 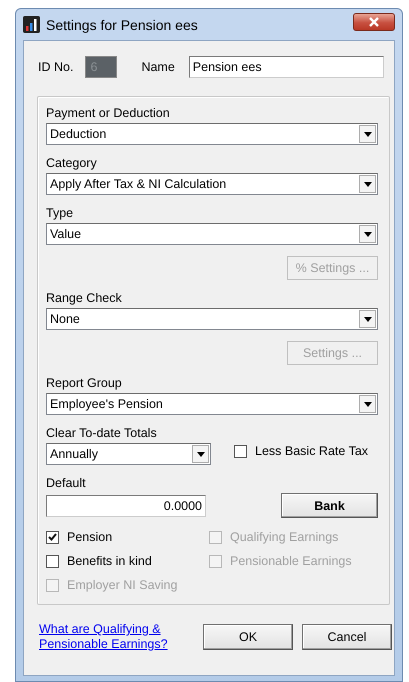 What do you see at coordinates (212, 134) in the screenshot?
I see `dropdown: Deduction` at bounding box center [212, 134].